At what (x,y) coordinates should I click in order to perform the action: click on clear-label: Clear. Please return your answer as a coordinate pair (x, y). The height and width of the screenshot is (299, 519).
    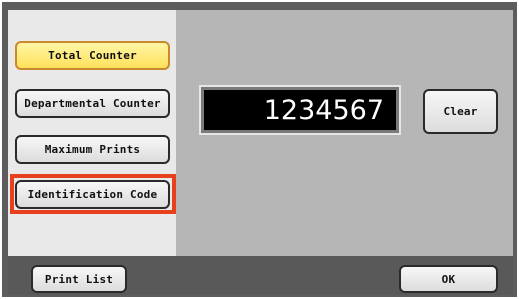
    Looking at the image, I should click on (460, 111).